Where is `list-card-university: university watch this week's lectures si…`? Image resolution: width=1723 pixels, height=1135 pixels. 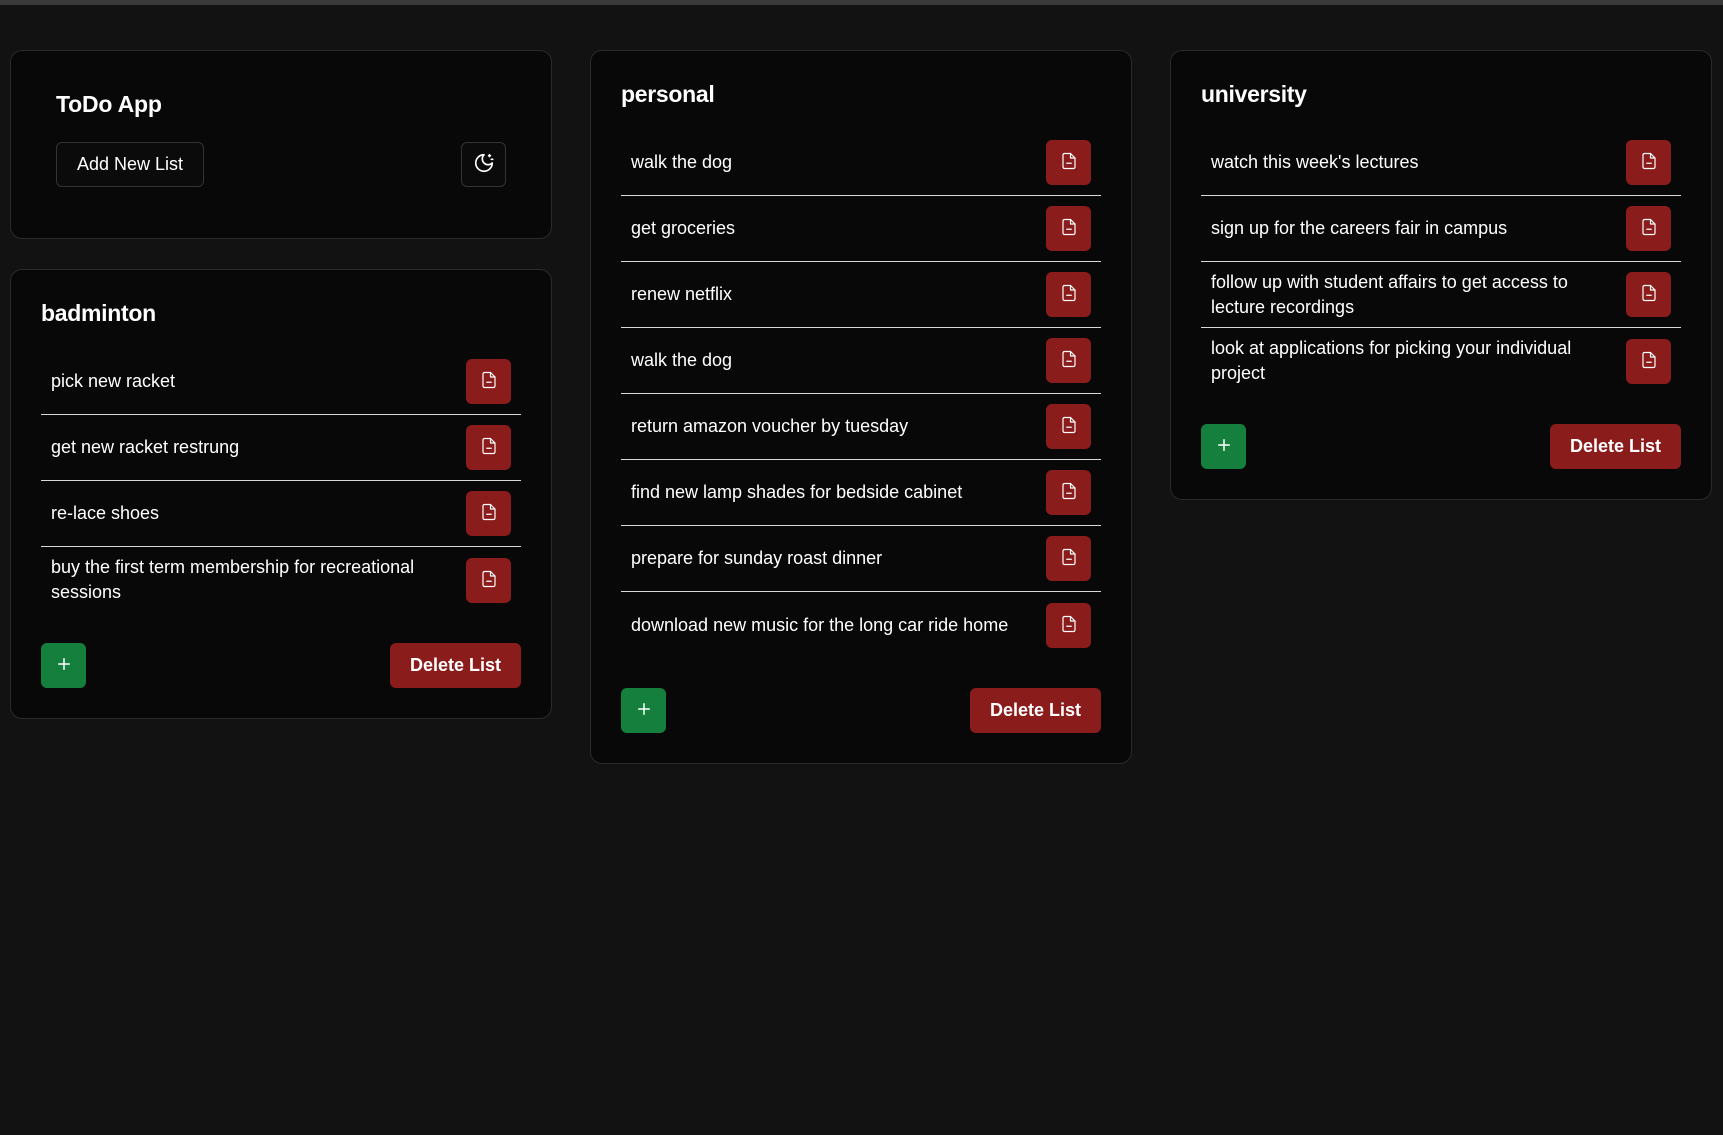
list-card-university: university watch this week's lectures si… is located at coordinates (1441, 275).